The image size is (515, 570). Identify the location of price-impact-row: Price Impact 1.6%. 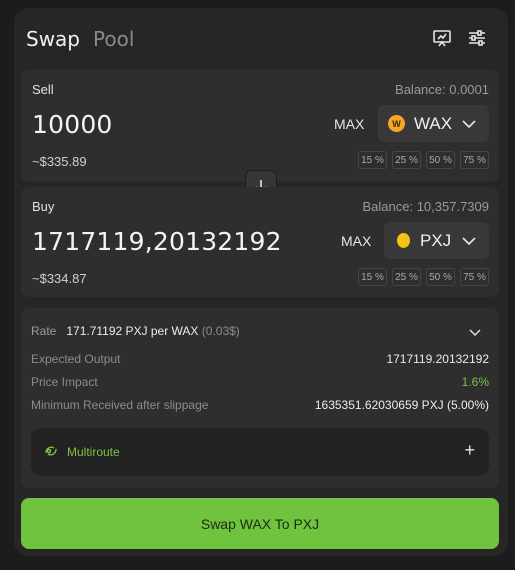
(260, 383).